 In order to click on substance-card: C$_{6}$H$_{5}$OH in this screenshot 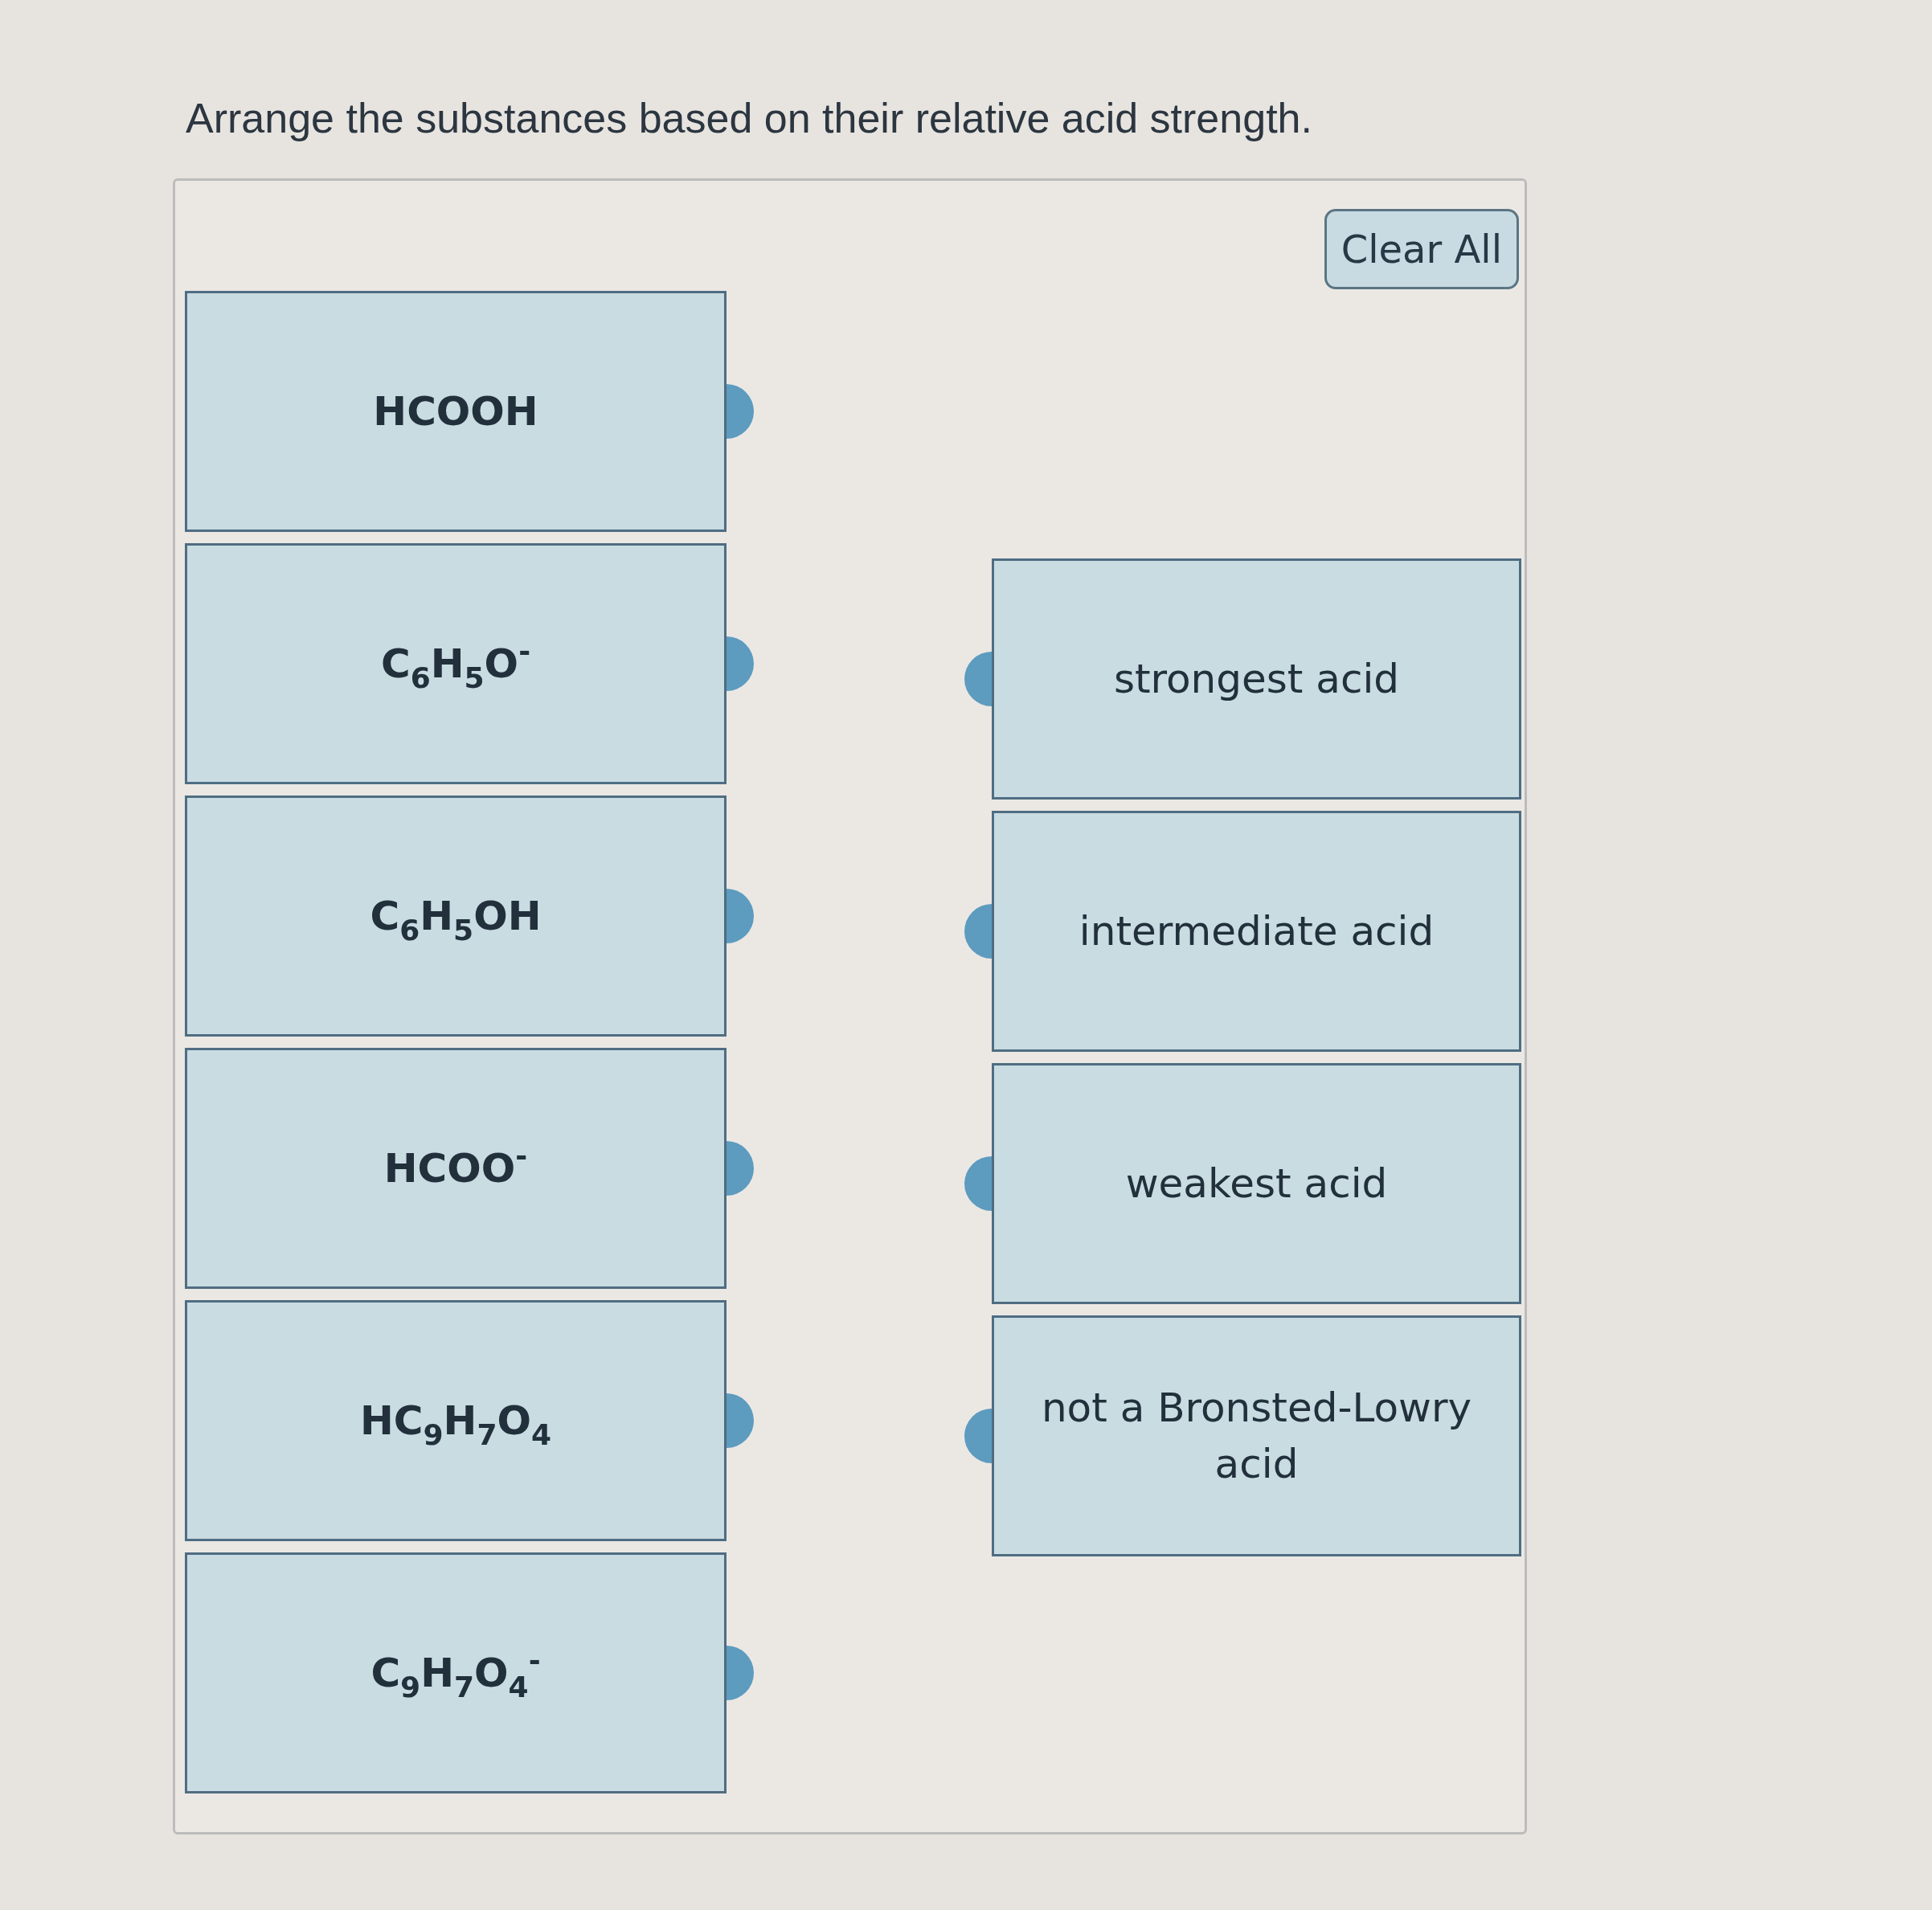, I will do `click(456, 916)`.